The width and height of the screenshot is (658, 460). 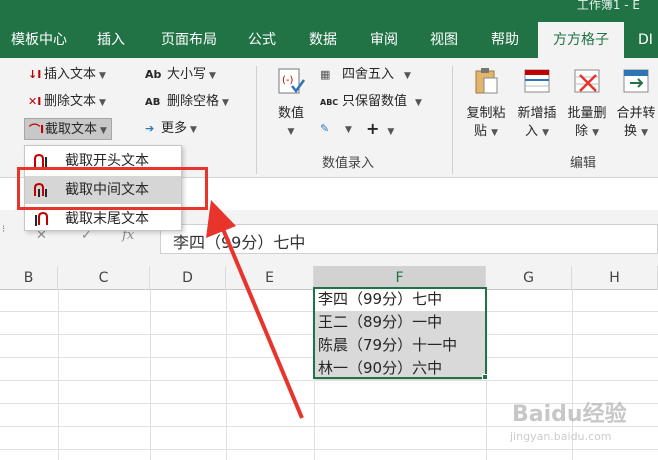 I want to click on case-icon: Ab, so click(x=153, y=74).